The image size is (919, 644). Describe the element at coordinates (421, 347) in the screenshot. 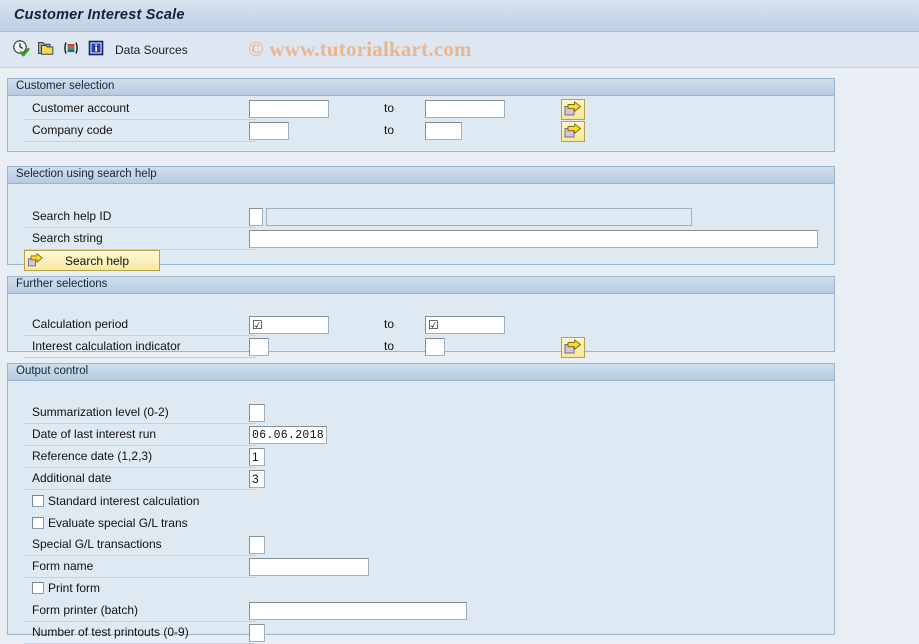

I see `interest-calculation-indicator-row: Interest calculation indicator to` at that location.